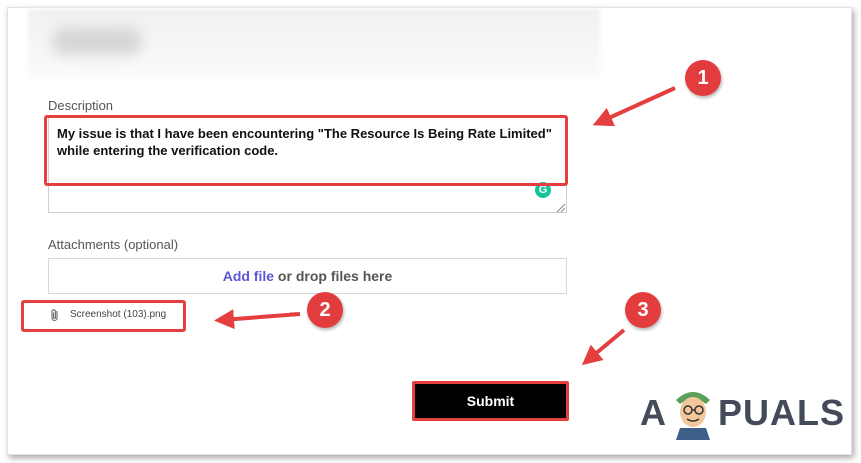 The height and width of the screenshot is (463, 861). I want to click on appuals-logo: A PUALS, so click(745, 417).